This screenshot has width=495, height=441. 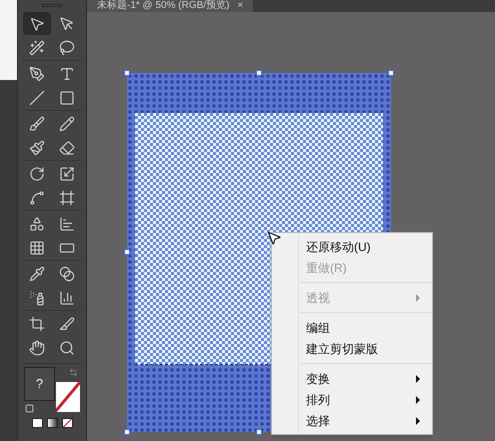 I want to click on document-tab: 未标题-1* @ 50% (RGB/预览) ×, so click(x=170, y=6).